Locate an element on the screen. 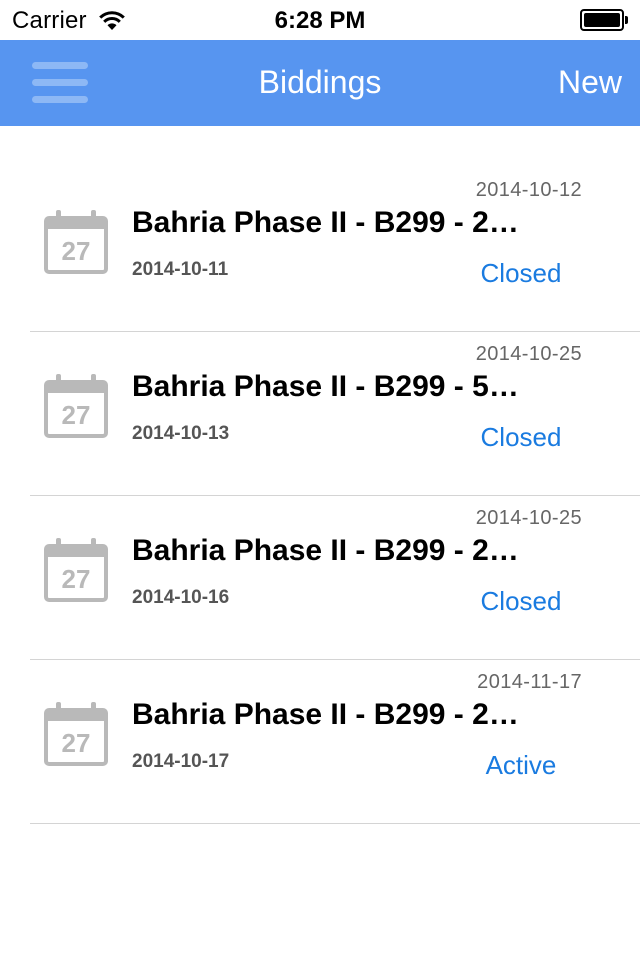 The width and height of the screenshot is (640, 960). status-time: 6:28 PM is located at coordinates (320, 20).